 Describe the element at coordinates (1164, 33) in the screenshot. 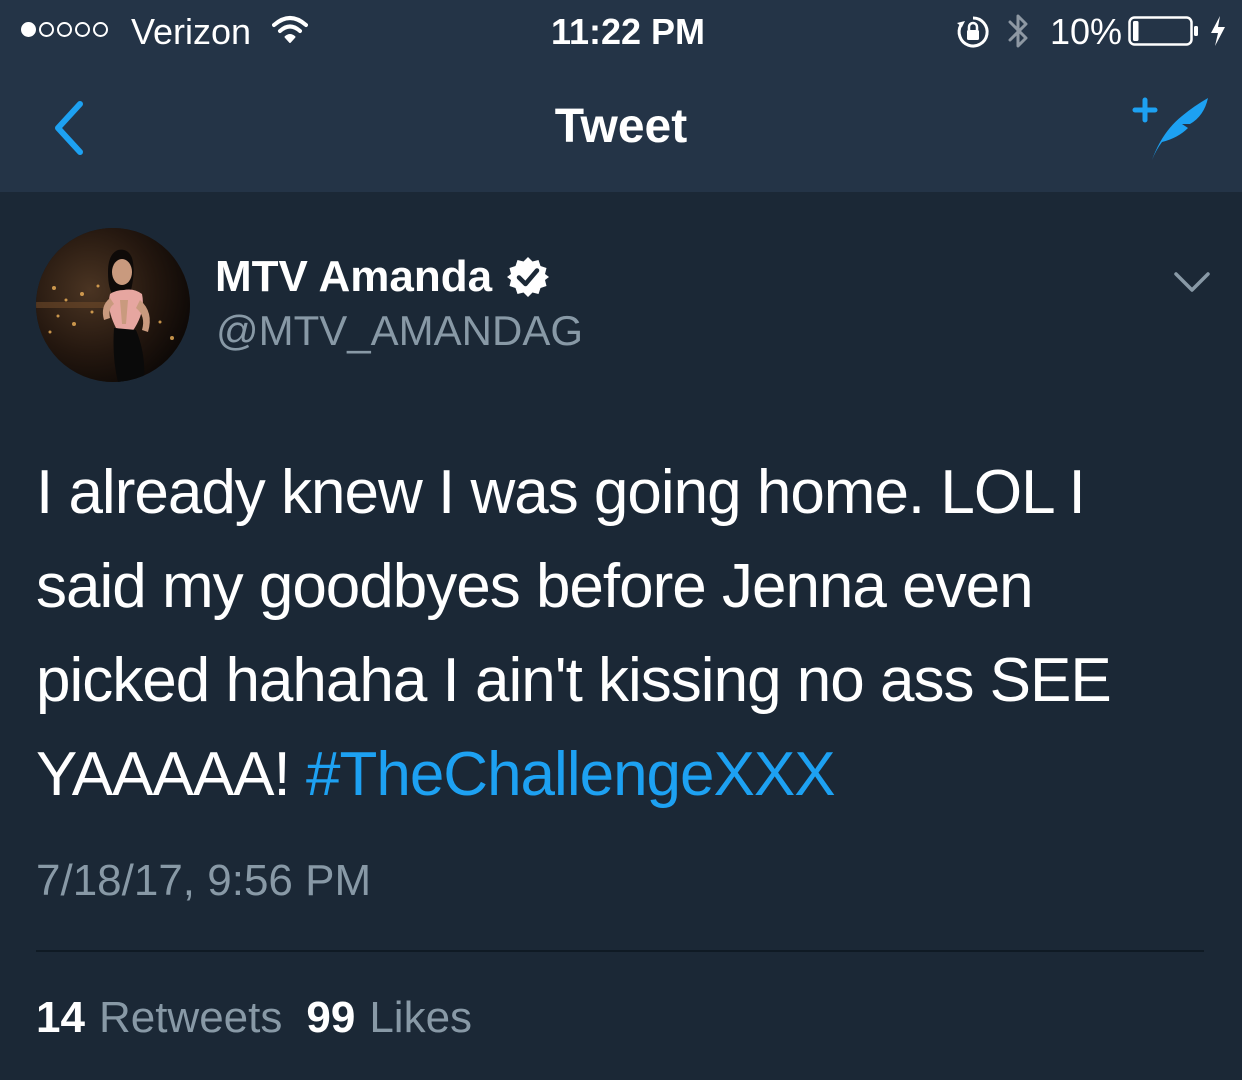

I see `battery-icon` at that location.